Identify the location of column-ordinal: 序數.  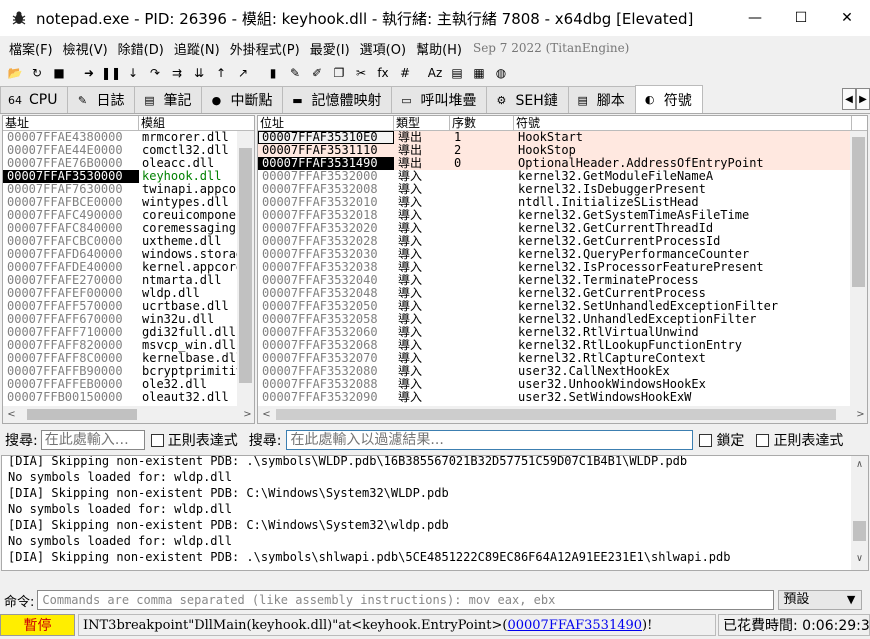
(482, 123).